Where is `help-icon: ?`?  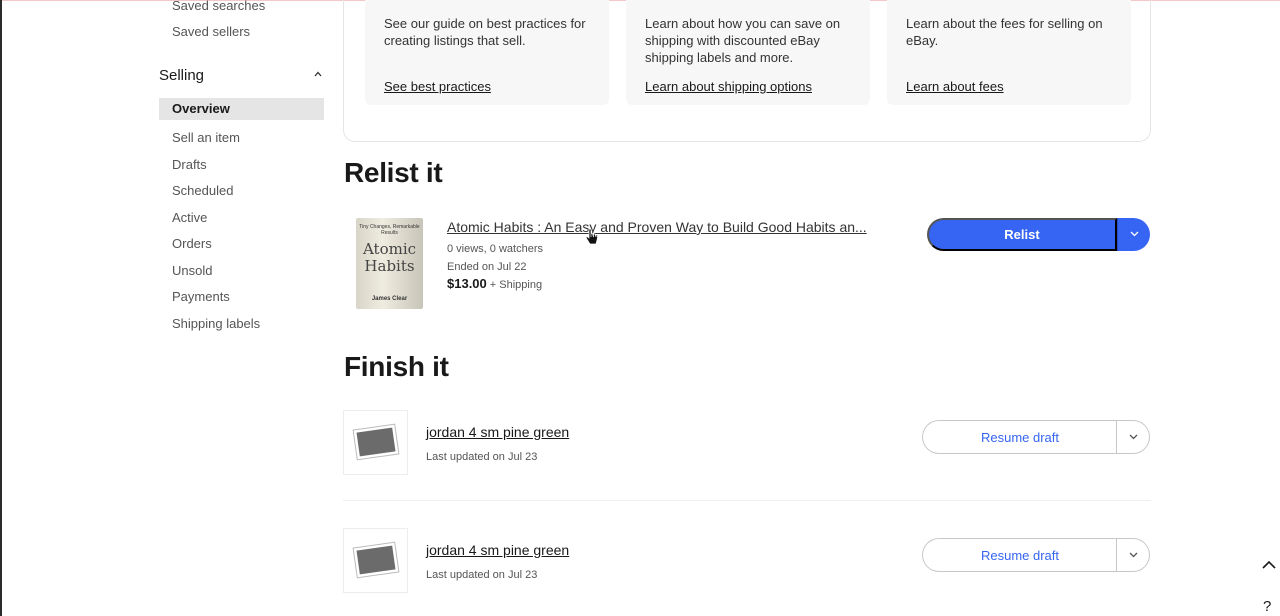
help-icon: ? is located at coordinates (1267, 606).